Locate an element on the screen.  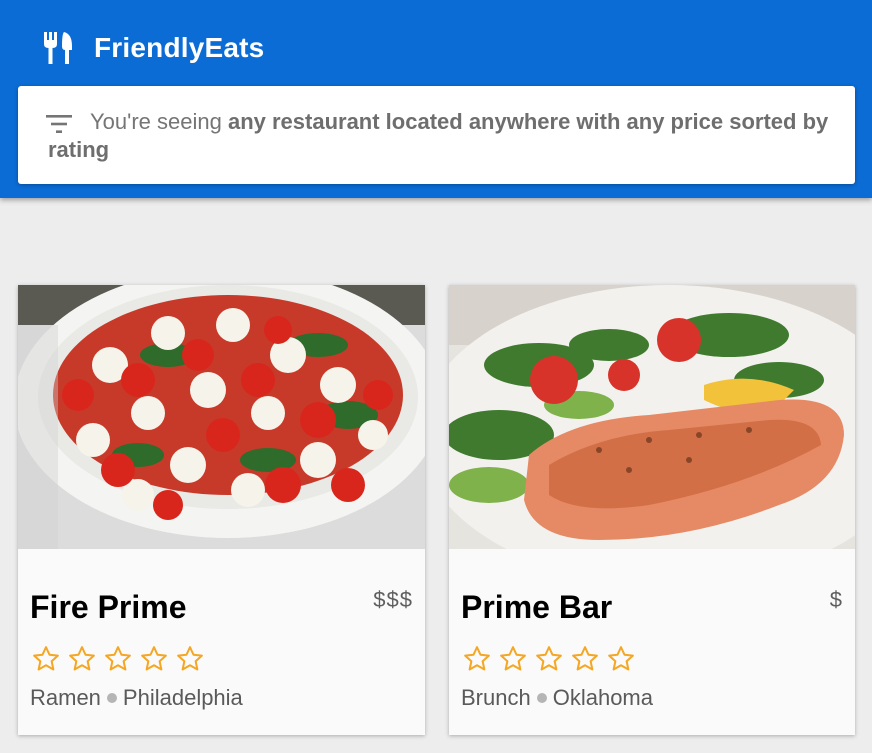
restaurant-category: Ramen is located at coordinates (65, 697).